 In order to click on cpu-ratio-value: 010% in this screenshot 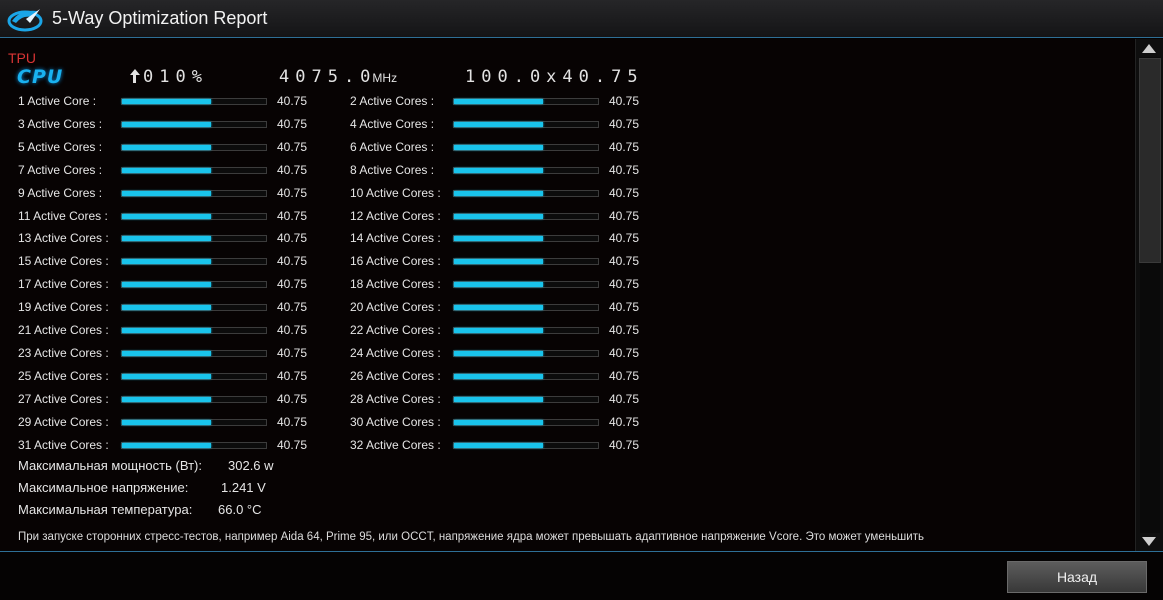, I will do `click(175, 77)`.